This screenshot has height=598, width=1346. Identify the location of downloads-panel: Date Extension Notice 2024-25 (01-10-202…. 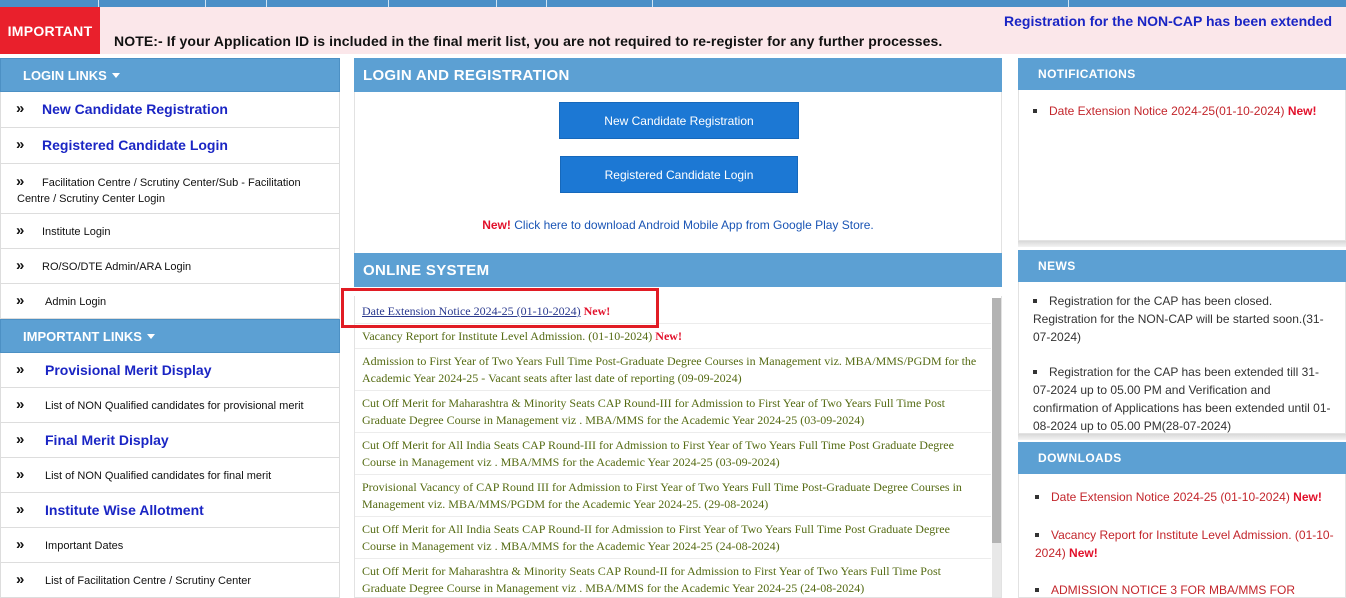
(1182, 536).